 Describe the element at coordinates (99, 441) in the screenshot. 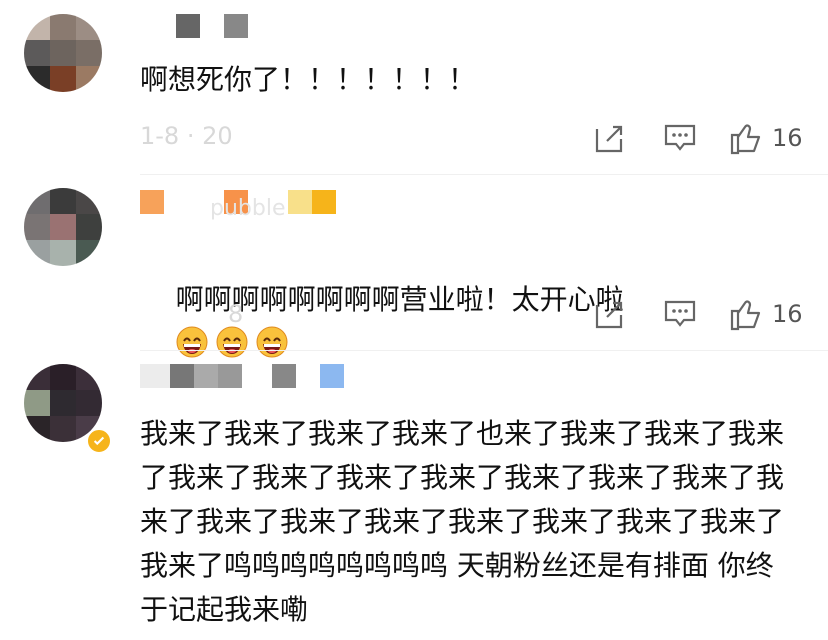

I see `verified-badge-icon` at that location.